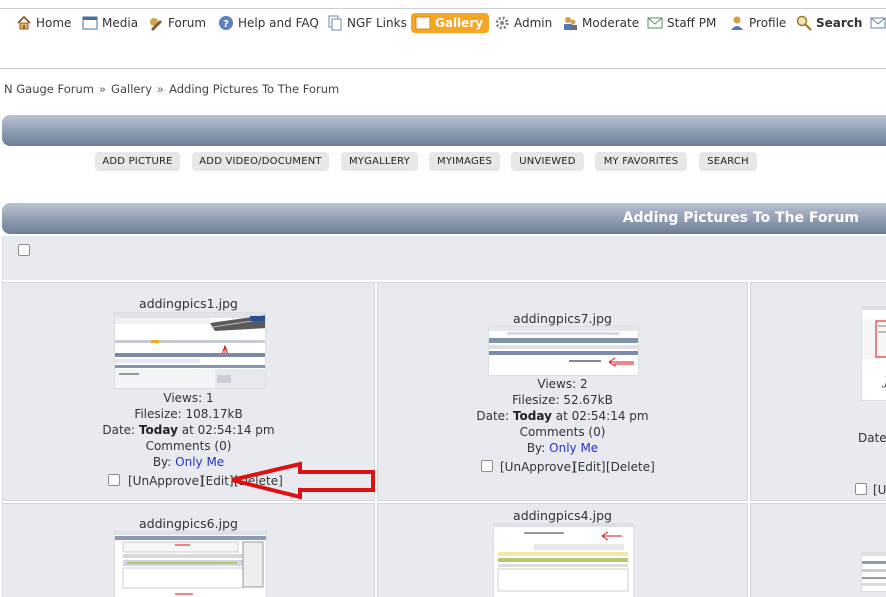  Describe the element at coordinates (464, 161) in the screenshot. I see `myimages-button: MYIMAGES` at that location.